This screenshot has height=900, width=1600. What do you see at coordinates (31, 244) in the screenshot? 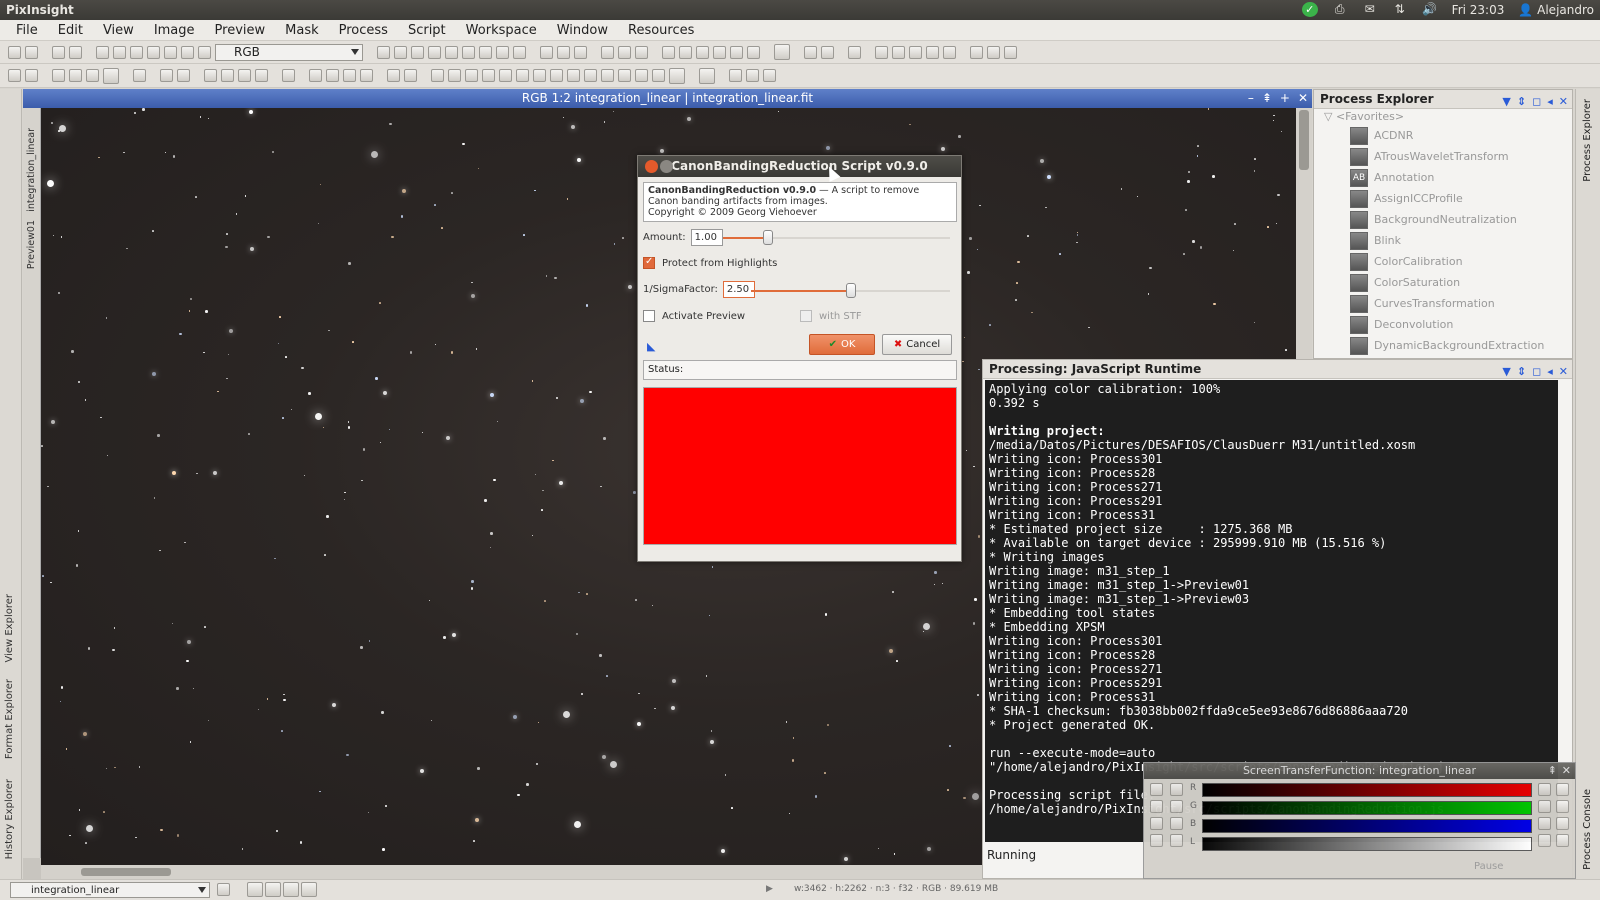
I see `tab-preview01: Preview01` at bounding box center [31, 244].